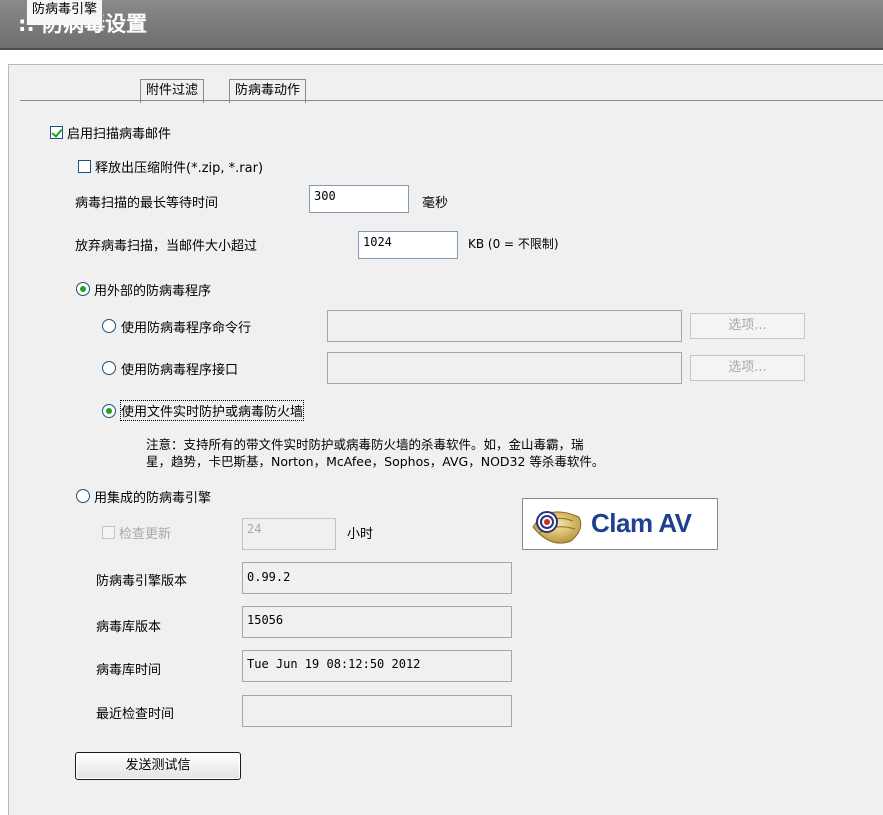  What do you see at coordinates (109, 411) in the screenshot?
I see `realtime-radio` at bounding box center [109, 411].